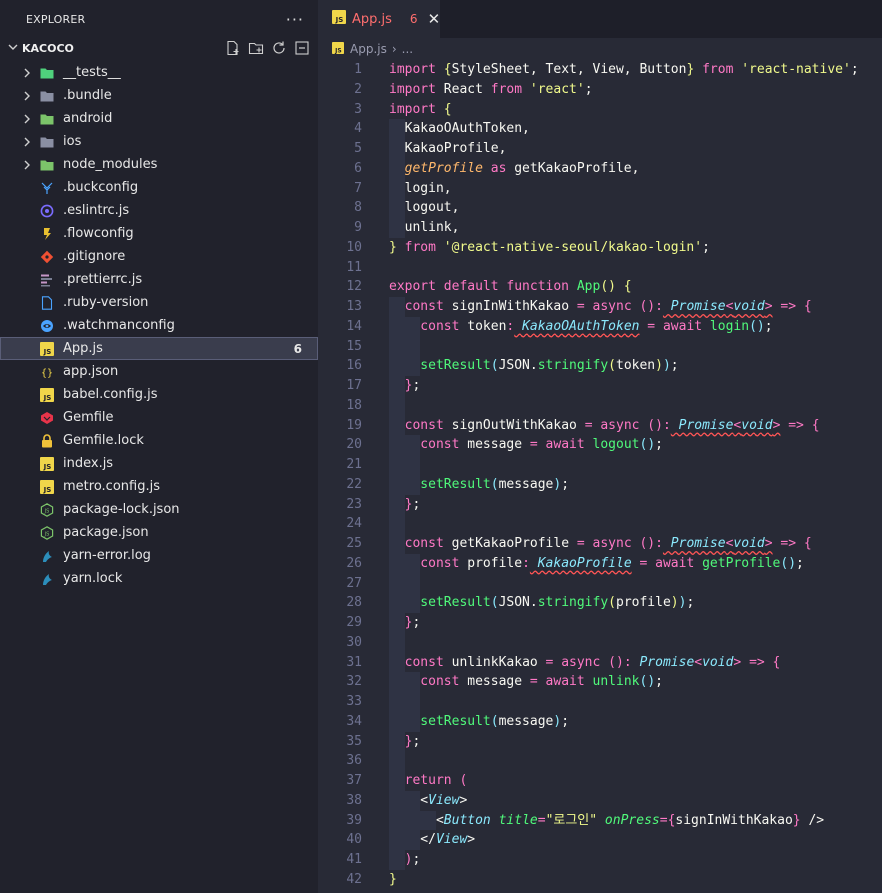 The image size is (882, 893). What do you see at coordinates (561, 445) in the screenshot?
I see `code-token: await` at bounding box center [561, 445].